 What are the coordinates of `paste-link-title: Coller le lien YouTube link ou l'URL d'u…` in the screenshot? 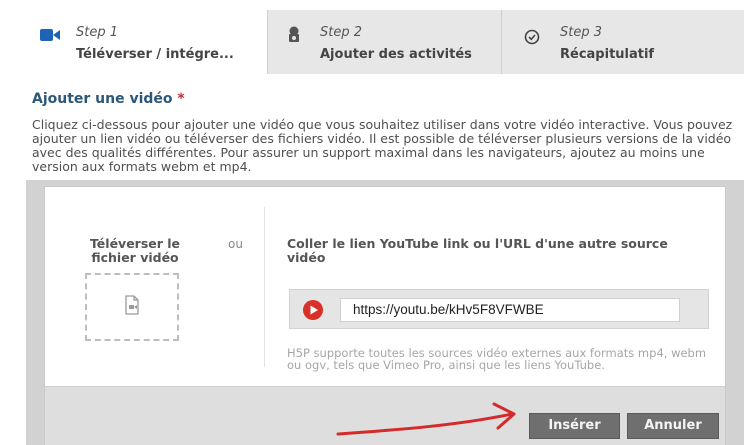 It's located at (477, 250).